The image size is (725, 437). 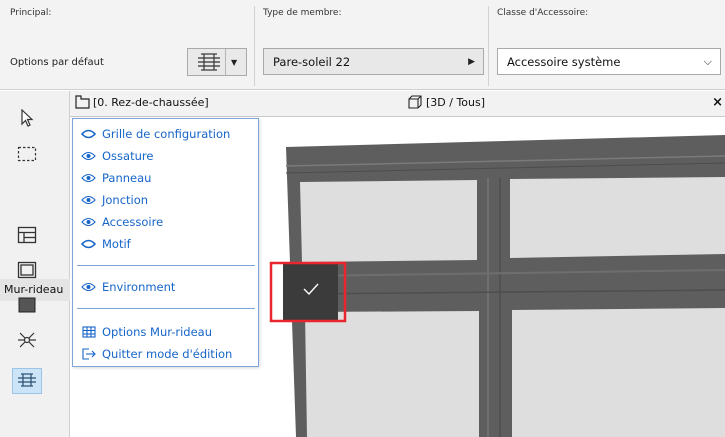 I want to click on menu-item-jonction: Jonction, so click(x=114, y=200).